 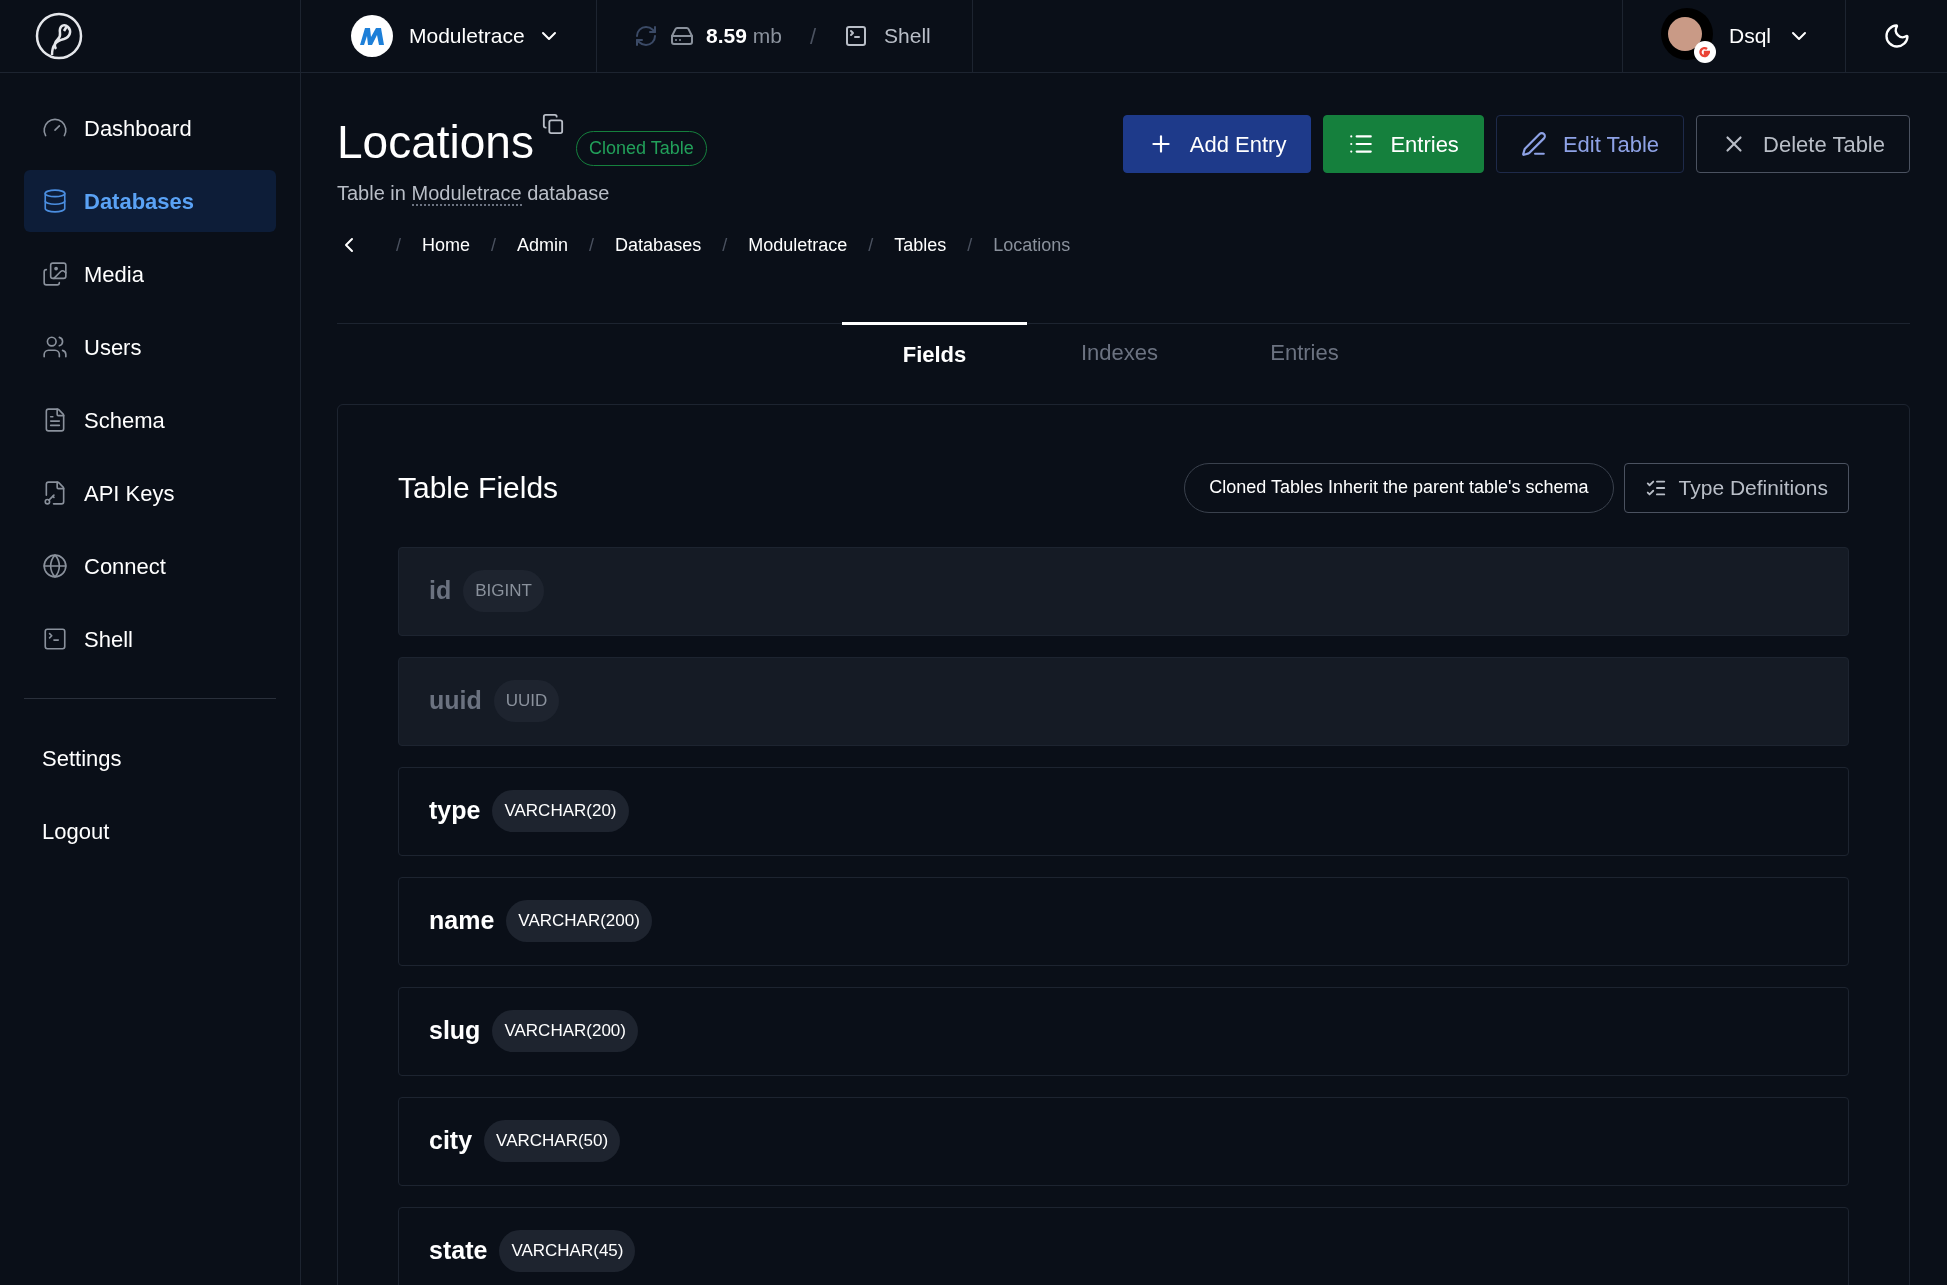 What do you see at coordinates (934, 346) in the screenshot?
I see `tab: Fields` at bounding box center [934, 346].